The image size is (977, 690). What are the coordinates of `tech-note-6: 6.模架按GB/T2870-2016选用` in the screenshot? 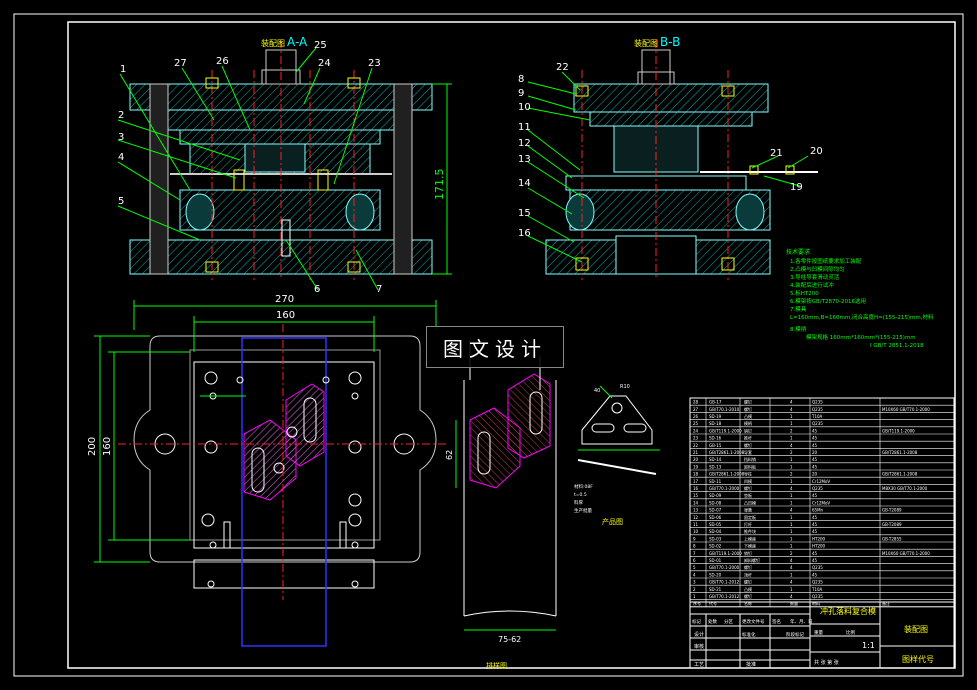 It's located at (828, 301).